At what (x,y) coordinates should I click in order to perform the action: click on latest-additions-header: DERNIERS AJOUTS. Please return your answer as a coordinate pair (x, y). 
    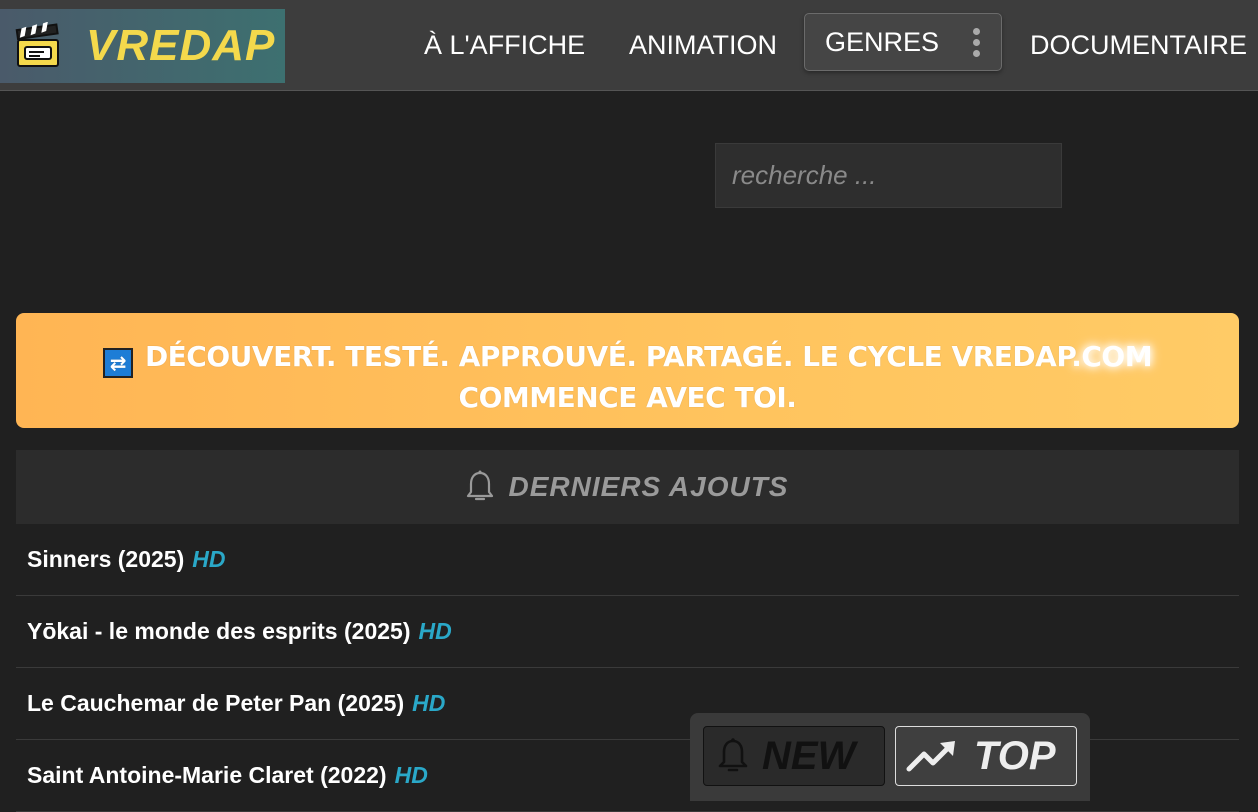
    Looking at the image, I should click on (627, 487).